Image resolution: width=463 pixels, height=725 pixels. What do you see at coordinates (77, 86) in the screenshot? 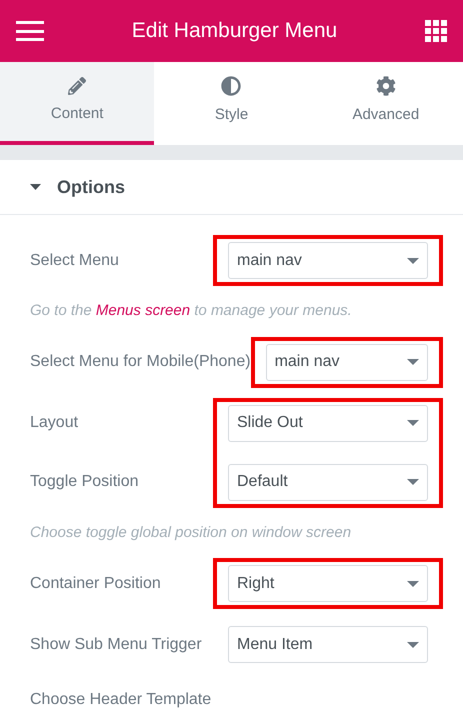
I see `pencil-icon` at bounding box center [77, 86].